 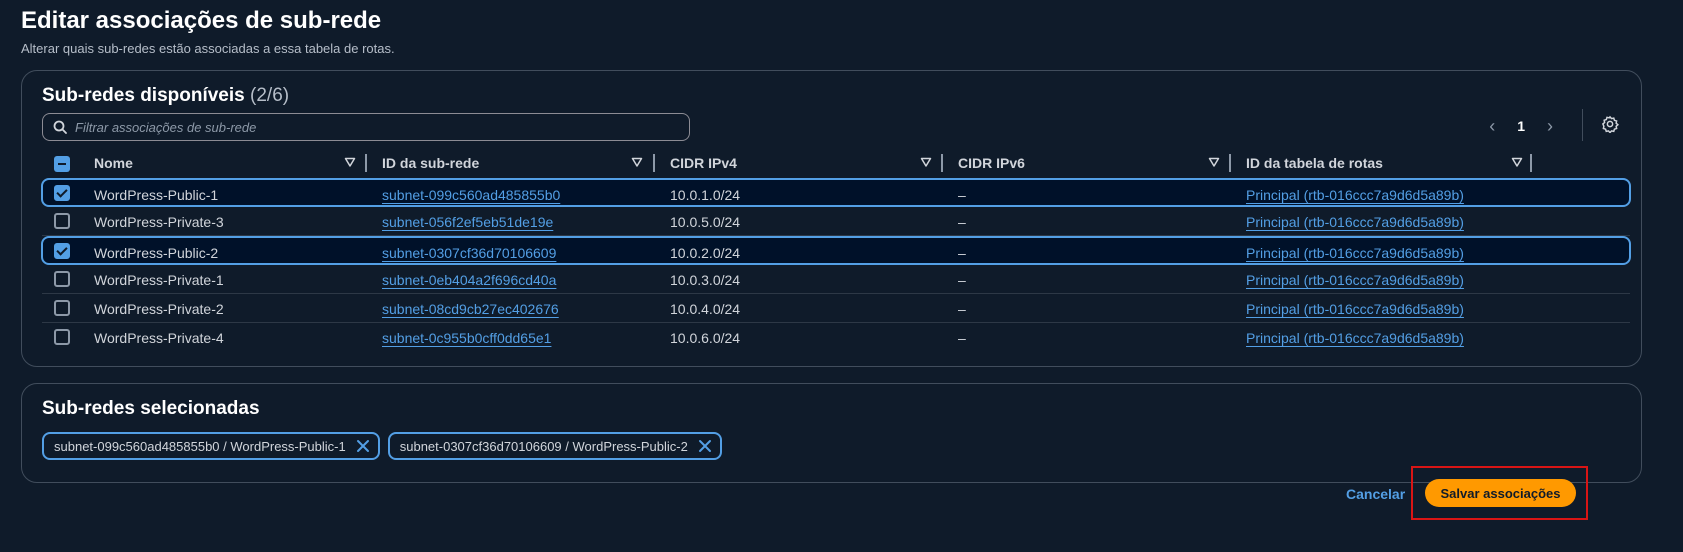 What do you see at coordinates (159, 221) in the screenshot?
I see `subnet-name: WordPress-Private-3` at bounding box center [159, 221].